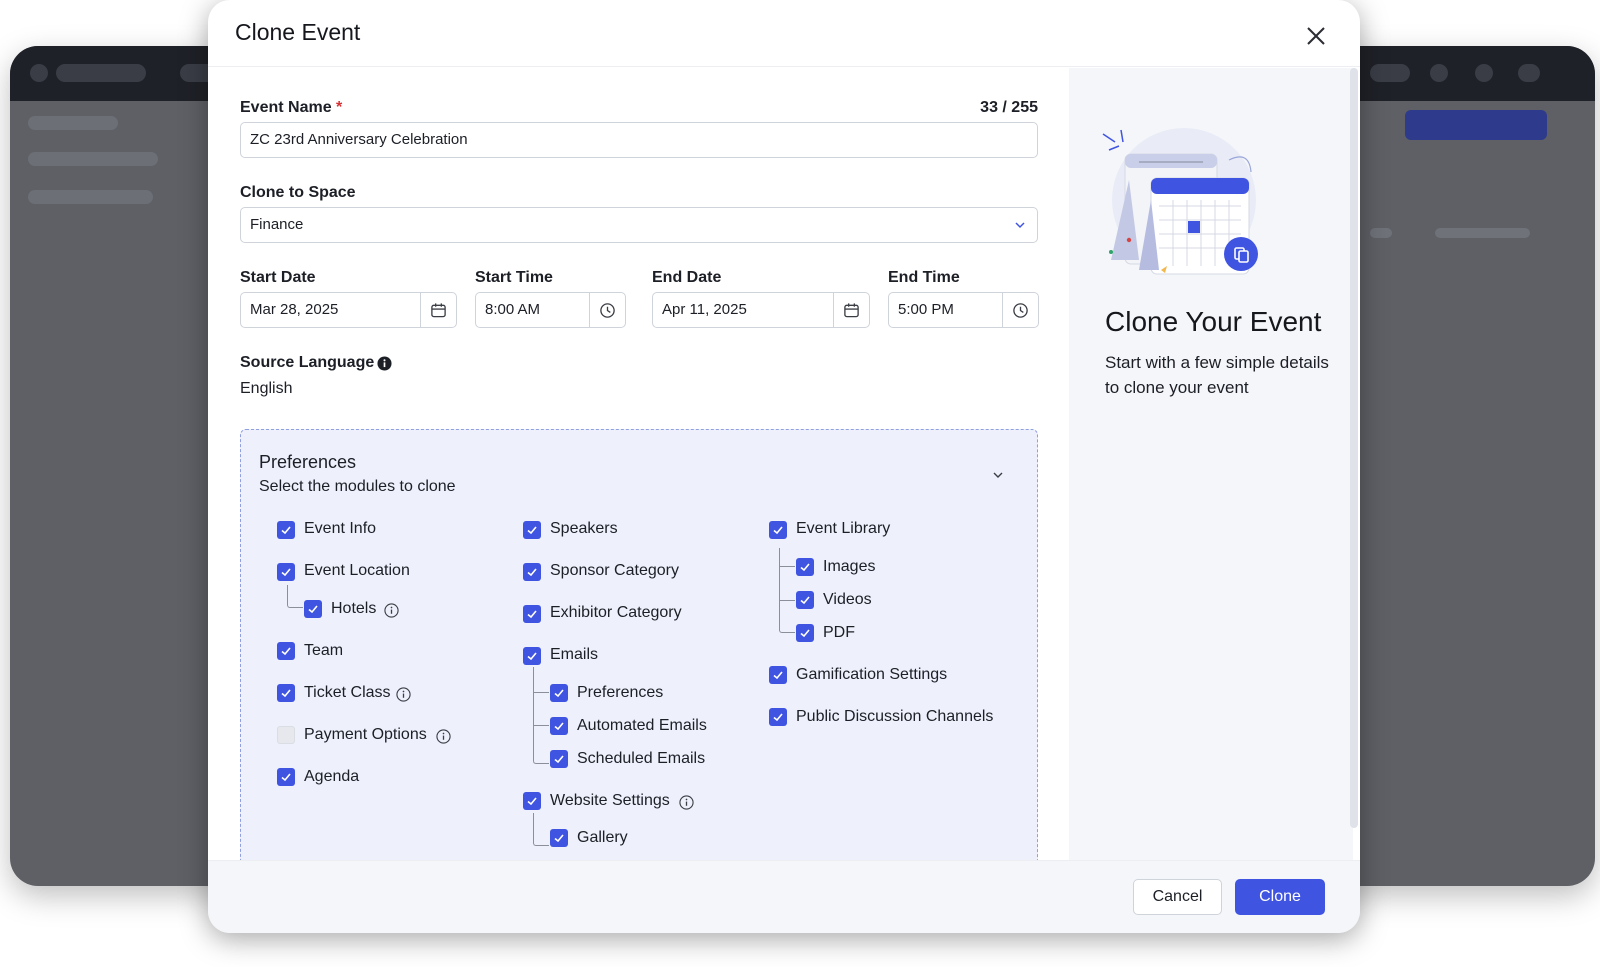  What do you see at coordinates (926, 309) in the screenshot?
I see `end-time-value: 5:00 PM` at bounding box center [926, 309].